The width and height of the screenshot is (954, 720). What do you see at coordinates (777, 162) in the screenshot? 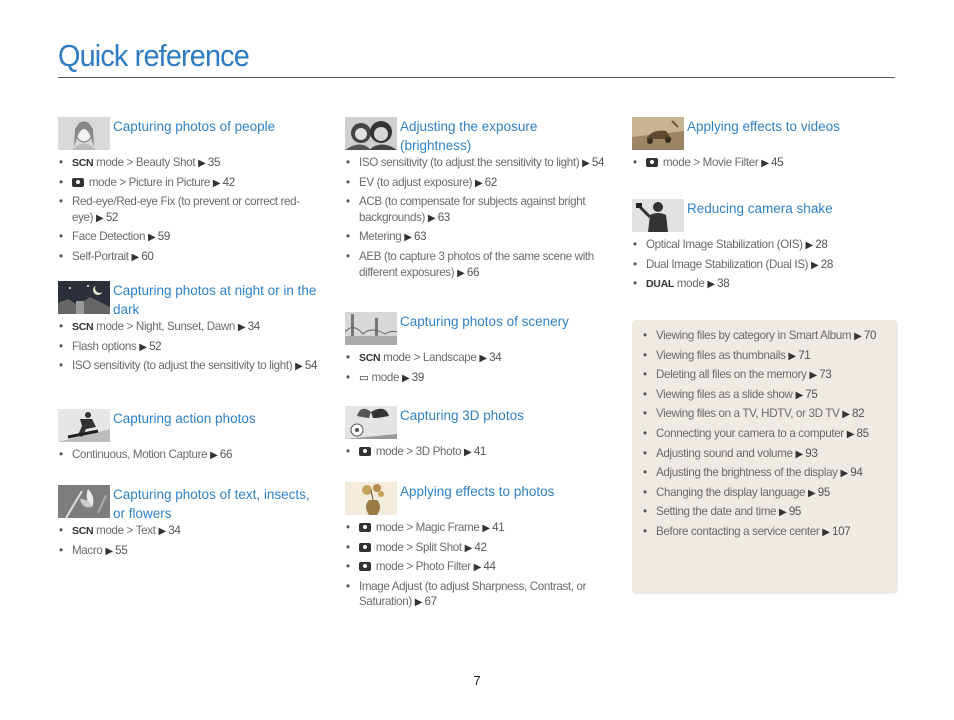
I see `page-reference-link: 45` at bounding box center [777, 162].